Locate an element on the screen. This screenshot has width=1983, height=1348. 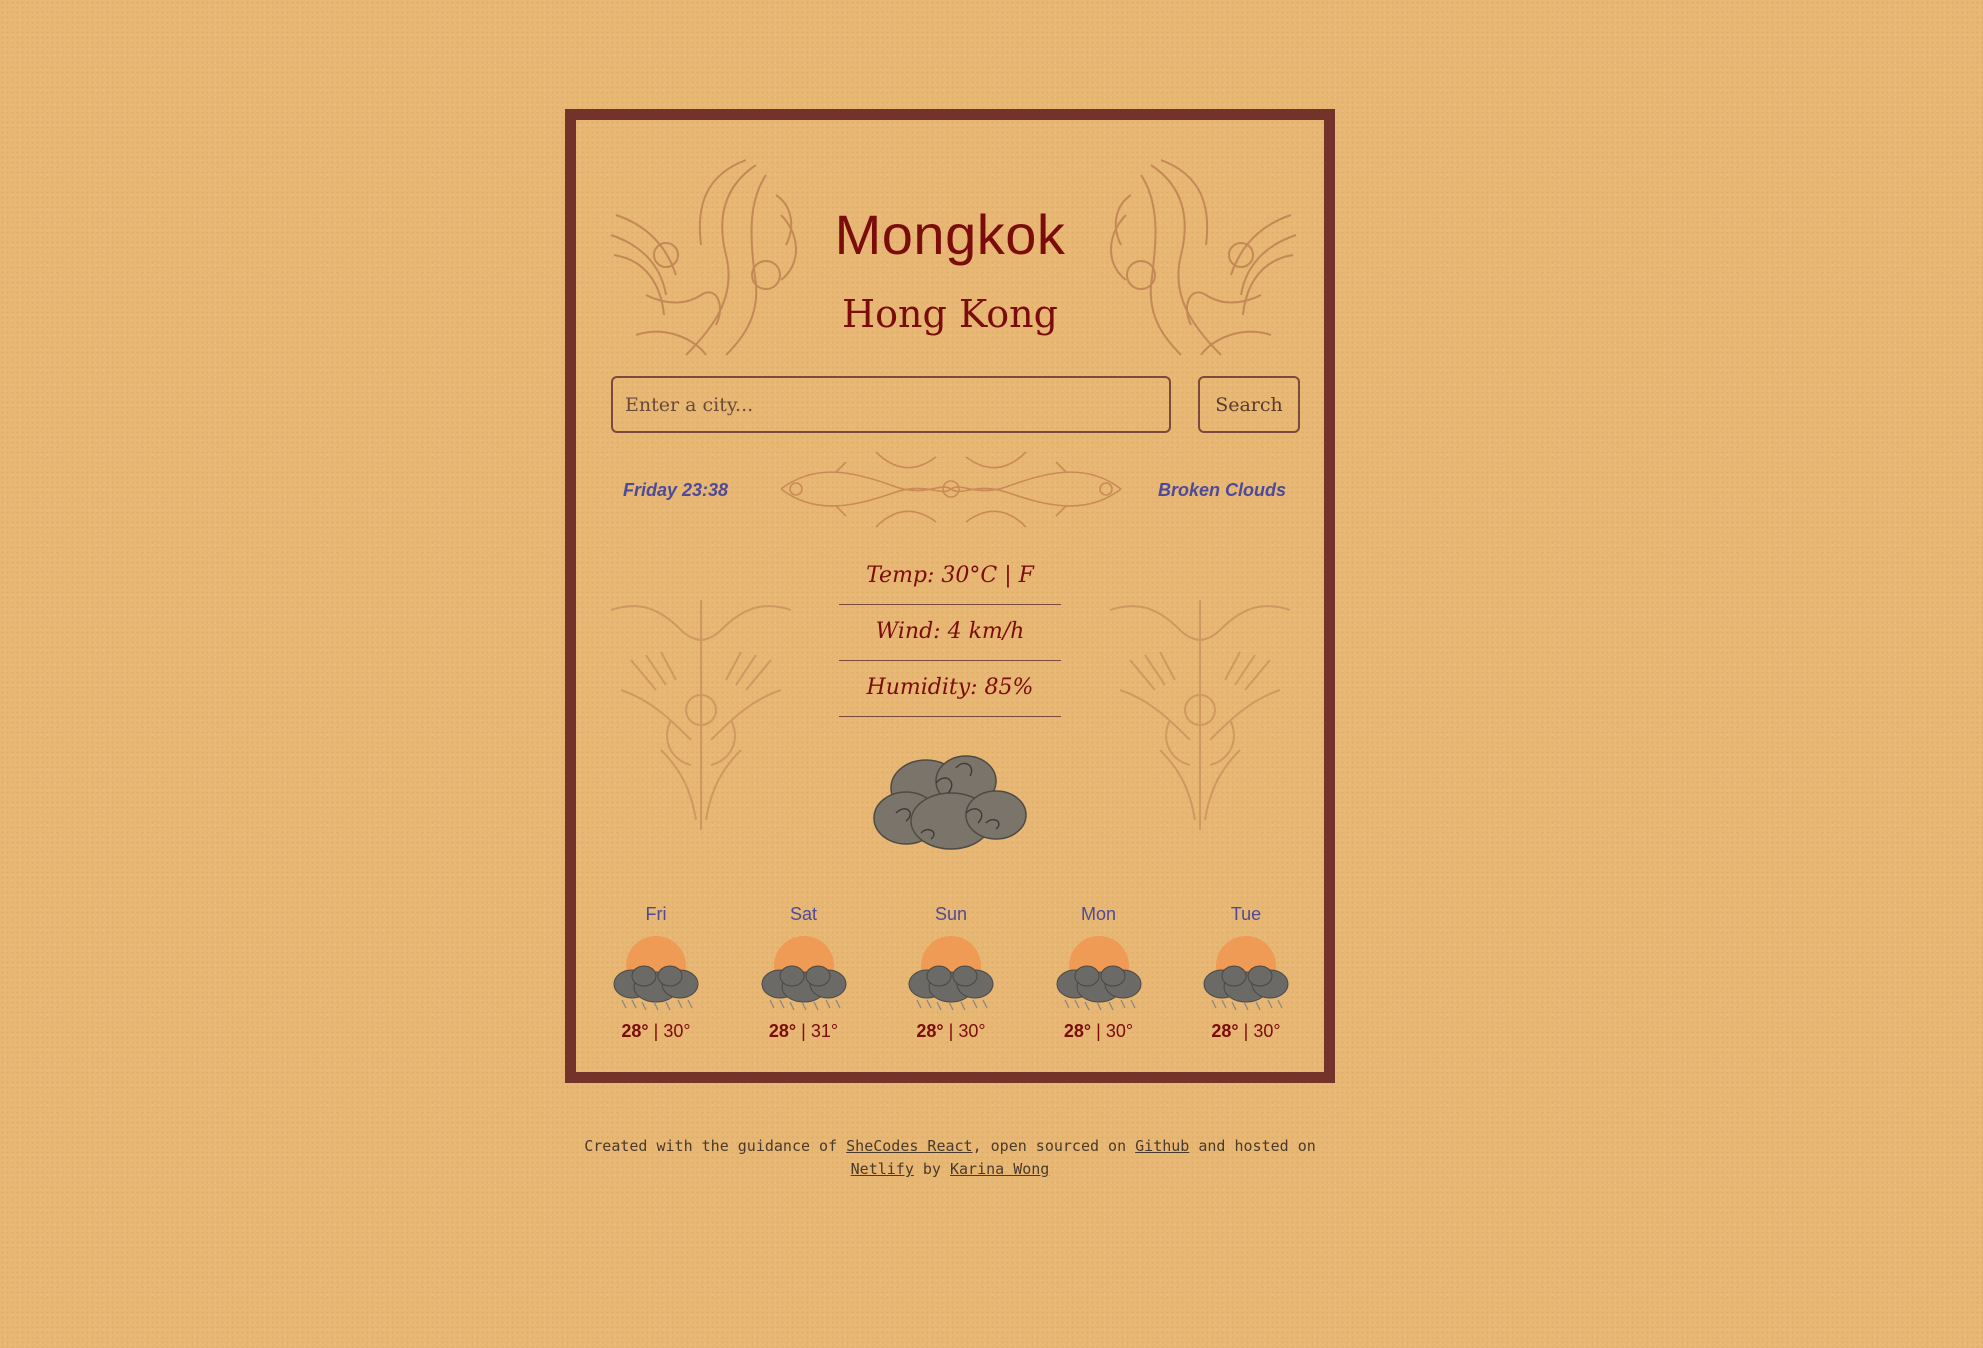
shecodes-link: SheCodes React is located at coordinates (909, 1146).